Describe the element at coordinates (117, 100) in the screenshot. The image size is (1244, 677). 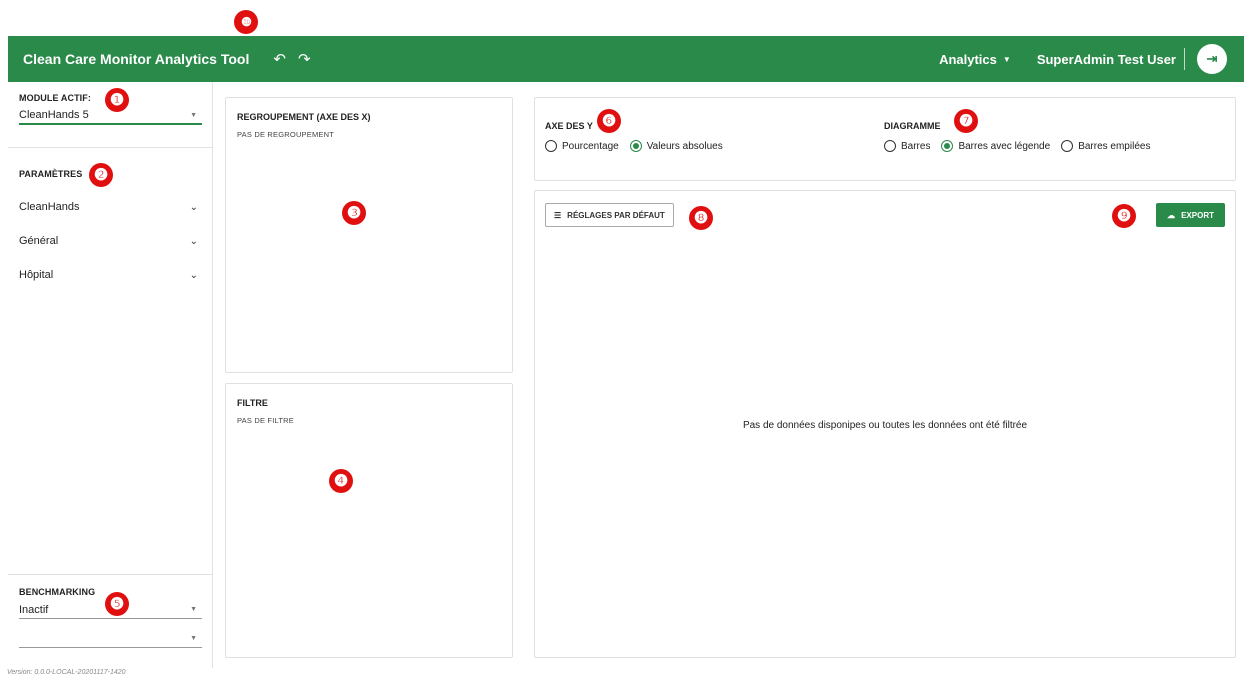
I see `annotation-marker-1: ❶` at that location.